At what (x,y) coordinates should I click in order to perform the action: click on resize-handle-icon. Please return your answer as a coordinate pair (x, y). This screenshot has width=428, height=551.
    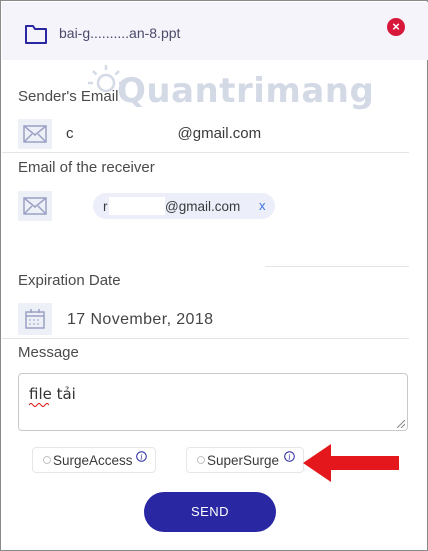
    Looking at the image, I should click on (401, 424).